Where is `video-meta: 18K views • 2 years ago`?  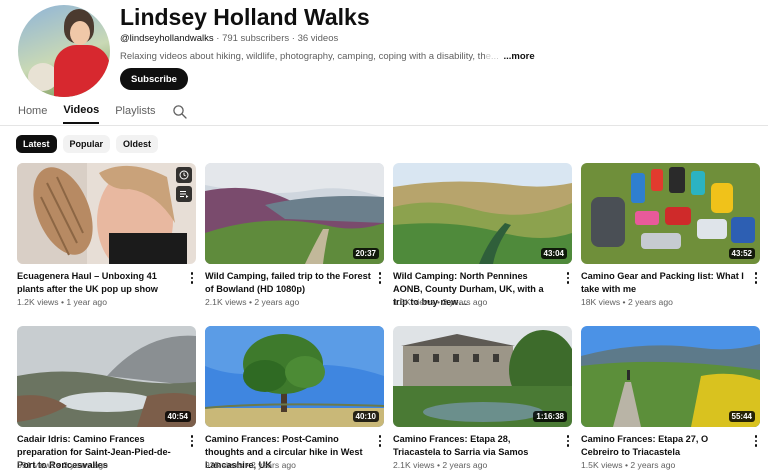
video-meta: 18K views • 2 years ago is located at coordinates (627, 302).